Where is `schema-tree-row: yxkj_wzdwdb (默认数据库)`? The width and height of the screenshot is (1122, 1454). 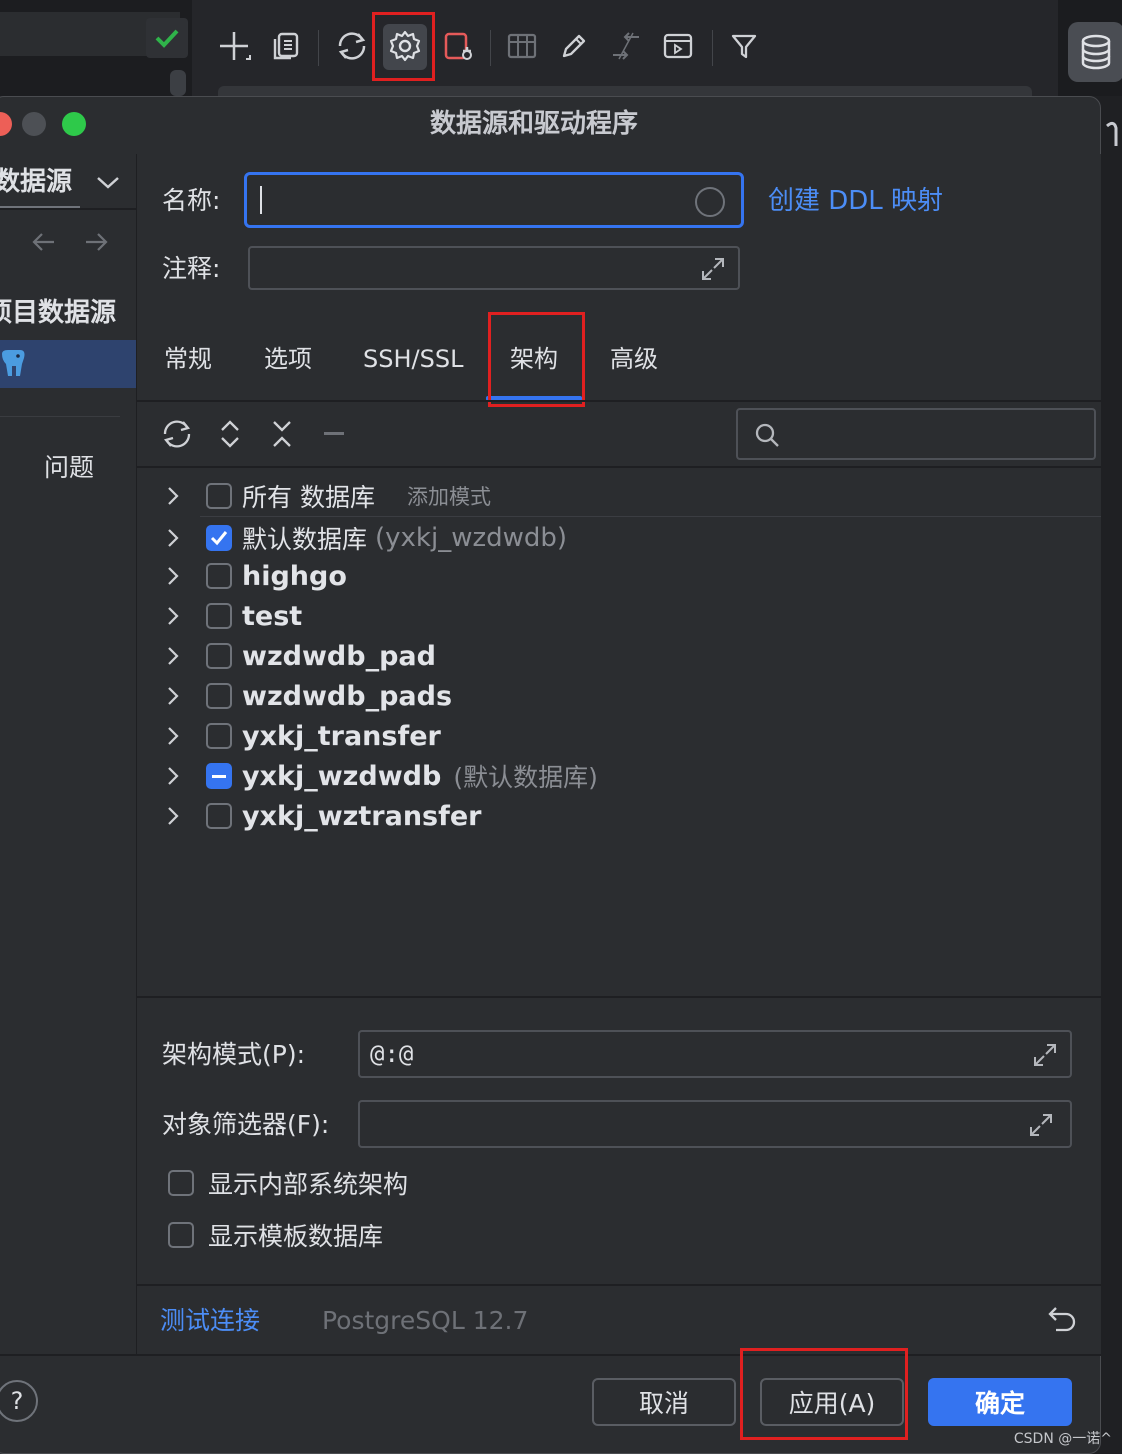
schema-tree-row: yxkj_wzdwdb (默认数据库) is located at coordinates (379, 776).